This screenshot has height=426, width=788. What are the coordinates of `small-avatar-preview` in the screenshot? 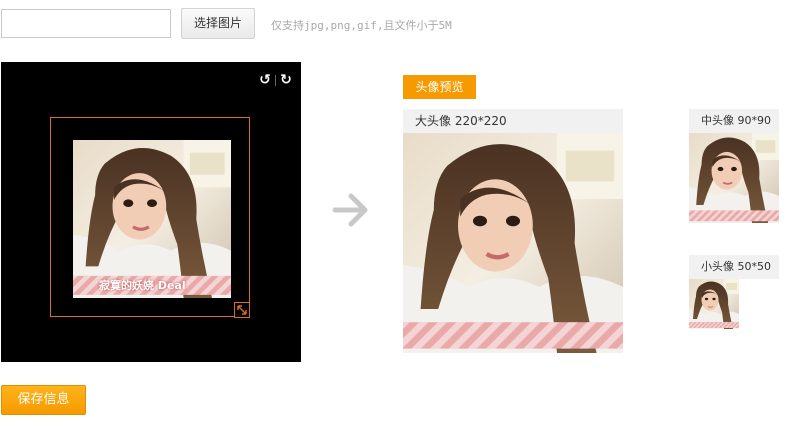 It's located at (714, 304).